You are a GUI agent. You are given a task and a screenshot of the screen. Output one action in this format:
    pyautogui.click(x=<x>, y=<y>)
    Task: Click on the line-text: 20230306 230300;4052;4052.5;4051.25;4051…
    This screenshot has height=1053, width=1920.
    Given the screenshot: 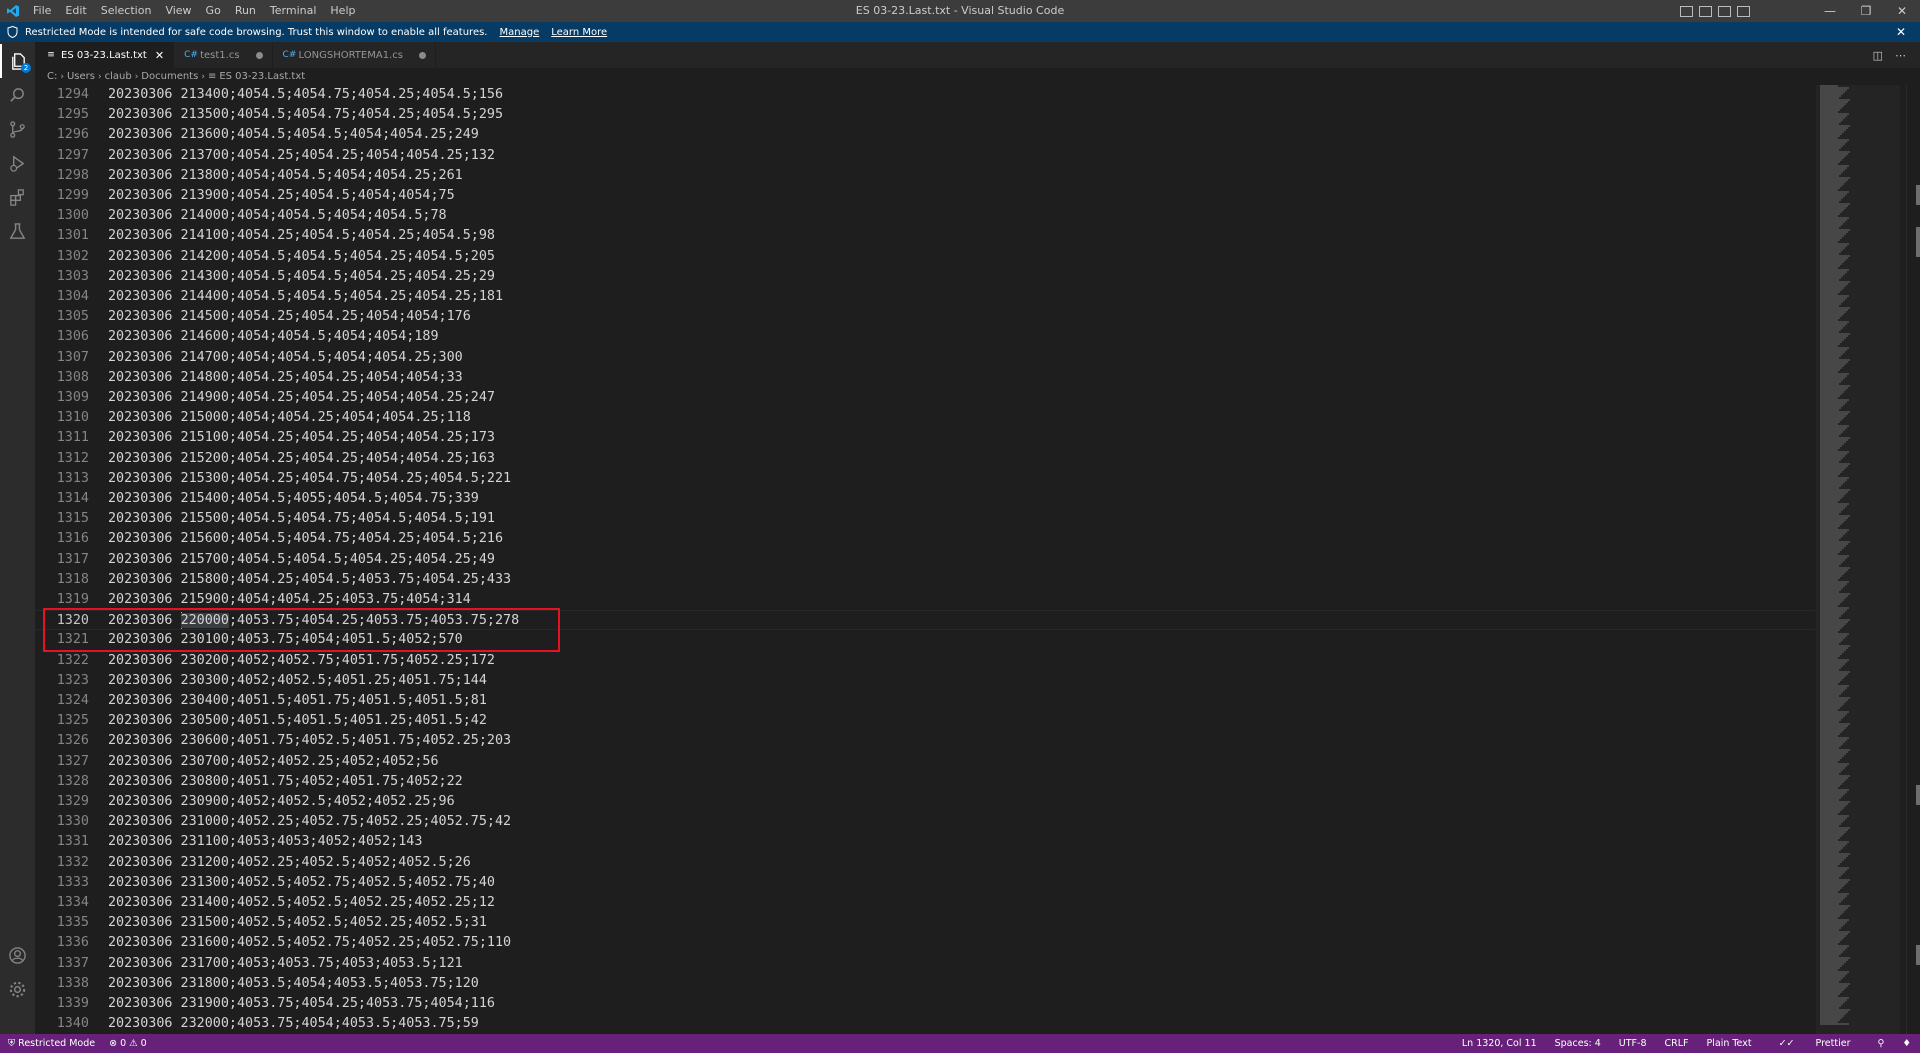 What is the action you would take?
    pyautogui.click(x=297, y=681)
    